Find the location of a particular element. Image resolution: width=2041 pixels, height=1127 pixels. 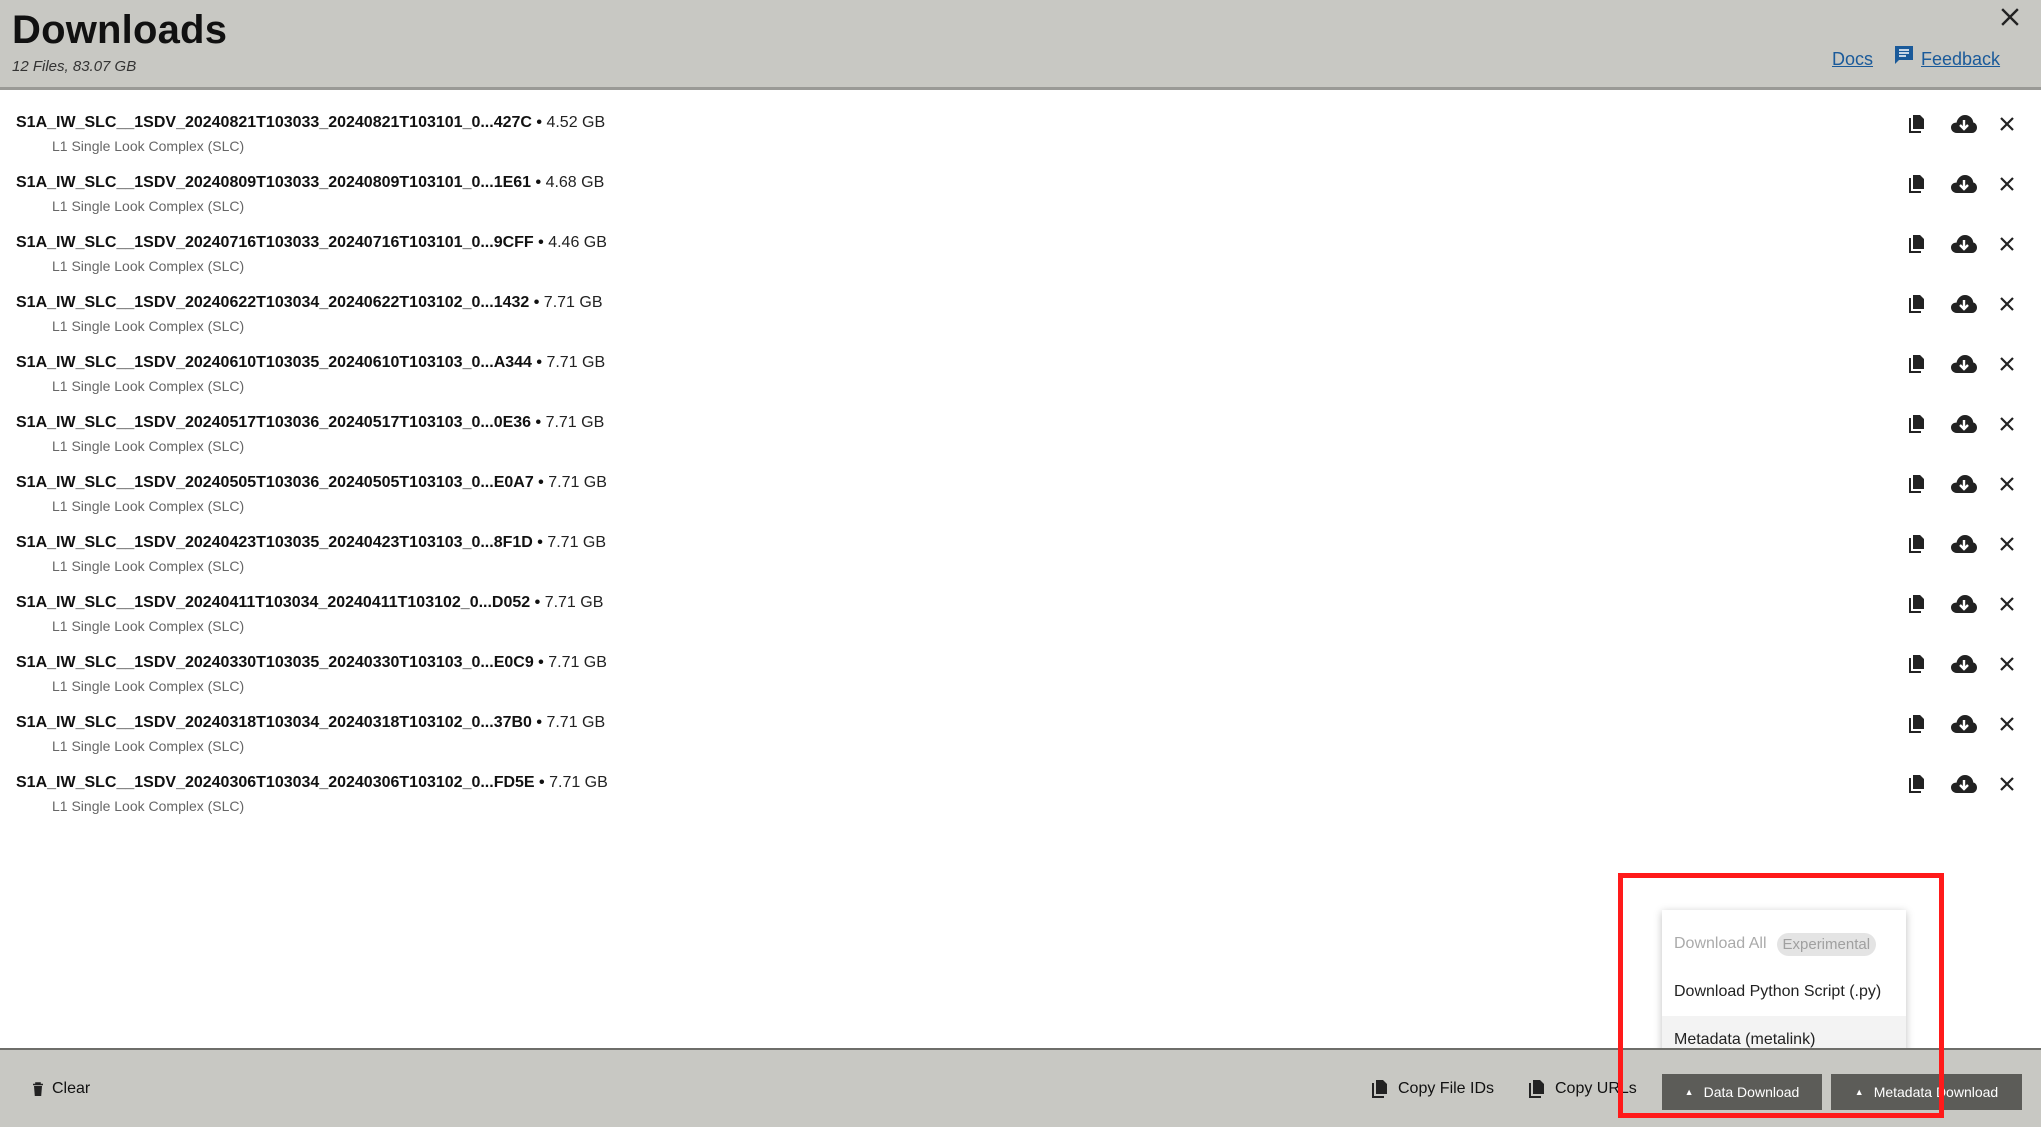

clear-button: Clear is located at coordinates (61, 1089).